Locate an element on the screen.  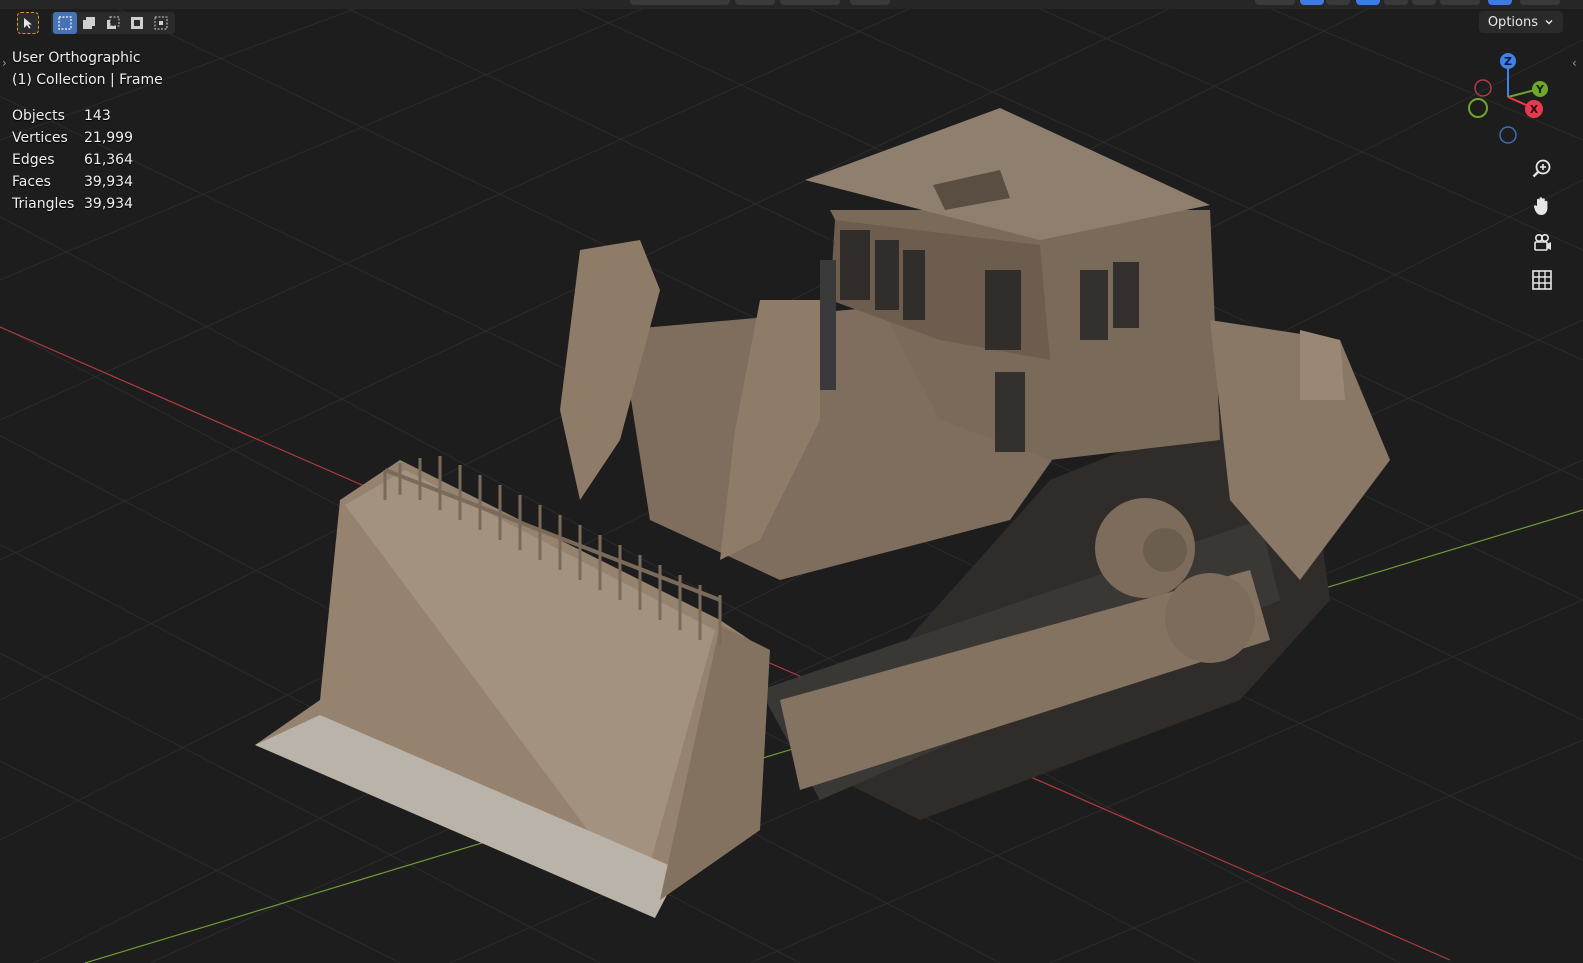
collection-label: (1) Collection | Frame is located at coordinates (87, 80).